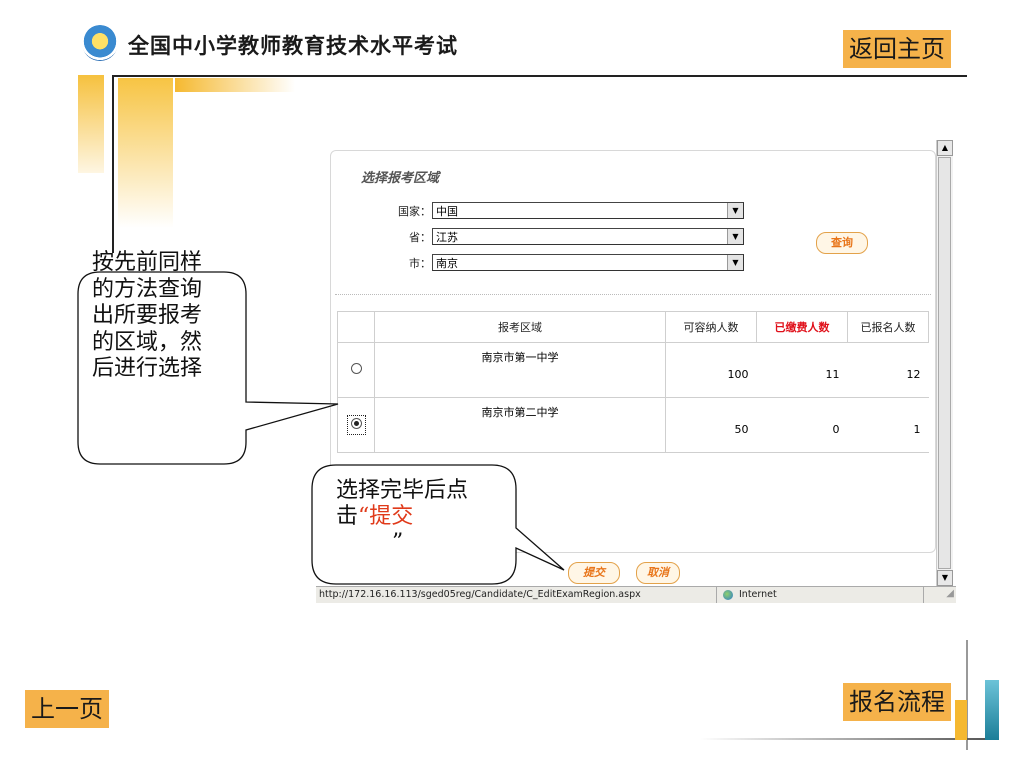  Describe the element at coordinates (420, 263) in the screenshot. I see `city-label: 市：` at that location.